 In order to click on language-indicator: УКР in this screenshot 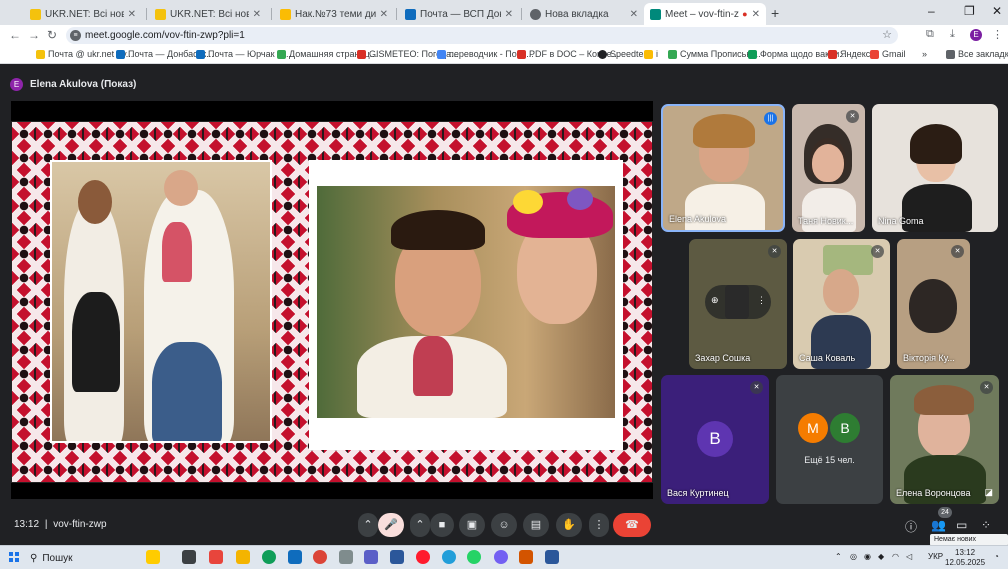, I will do `click(935, 556)`.